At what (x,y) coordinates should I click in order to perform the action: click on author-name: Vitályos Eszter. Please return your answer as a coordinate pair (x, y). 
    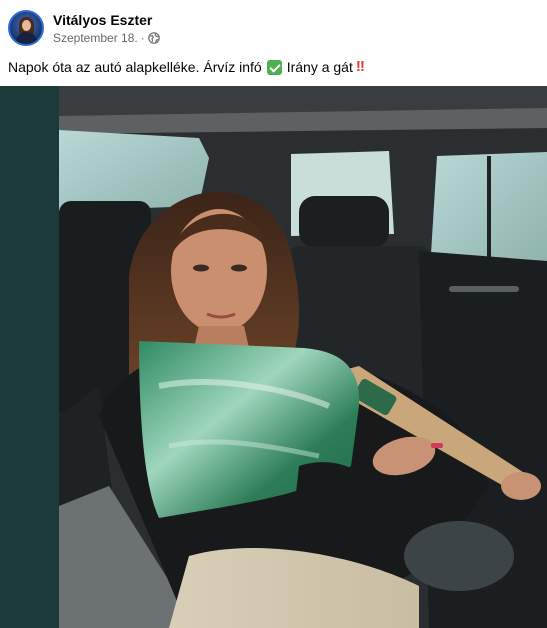
    Looking at the image, I should click on (102, 20).